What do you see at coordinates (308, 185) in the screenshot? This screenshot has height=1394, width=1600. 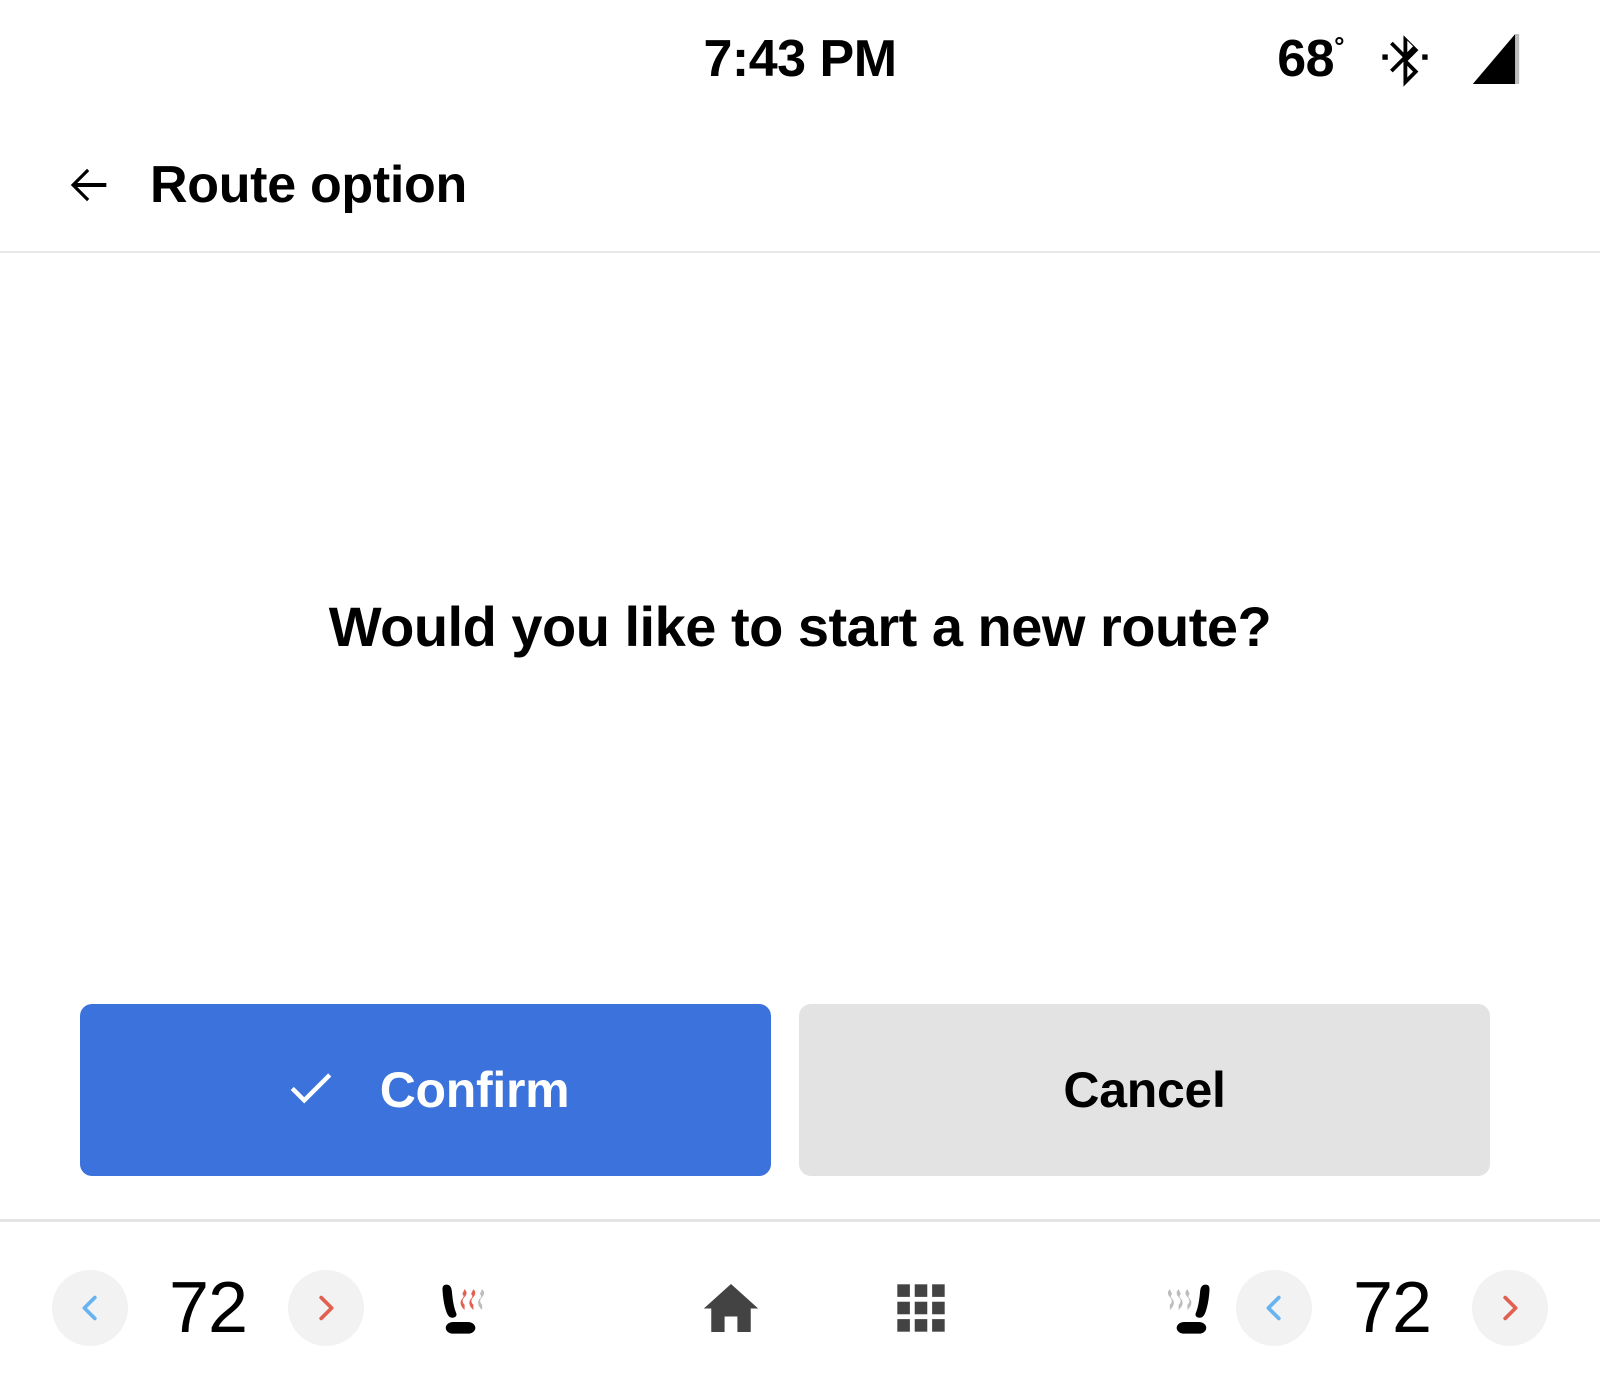 I see `page-title: Route option` at bounding box center [308, 185].